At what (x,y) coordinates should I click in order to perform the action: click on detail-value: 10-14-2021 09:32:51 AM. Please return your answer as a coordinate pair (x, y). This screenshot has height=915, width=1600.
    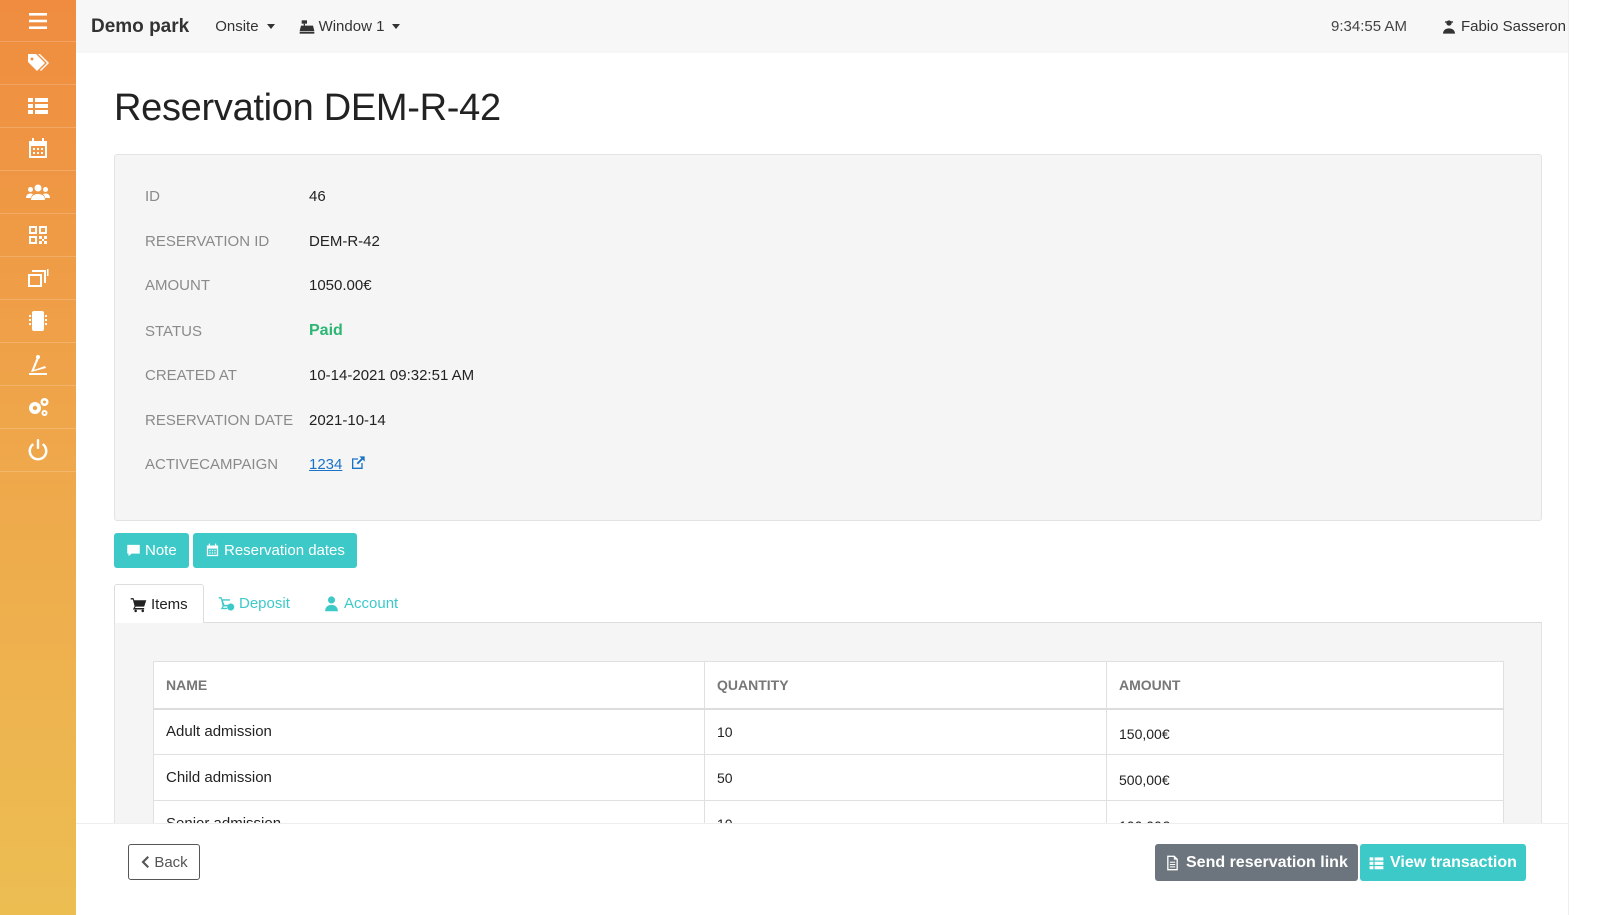
    Looking at the image, I should click on (392, 375).